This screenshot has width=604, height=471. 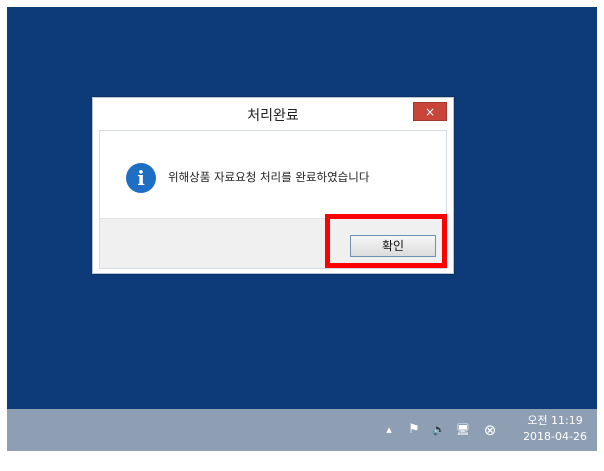 I want to click on clock-time: 오전 11:19, so click(x=555, y=420).